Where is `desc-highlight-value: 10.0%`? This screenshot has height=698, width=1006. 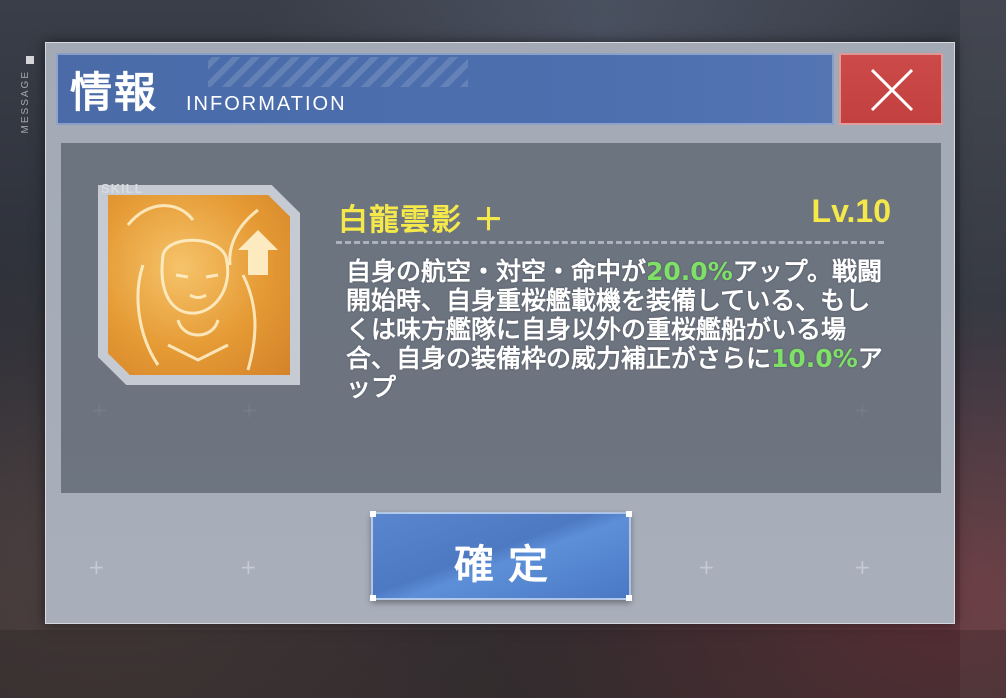
desc-highlight-value: 10.0% is located at coordinates (814, 358).